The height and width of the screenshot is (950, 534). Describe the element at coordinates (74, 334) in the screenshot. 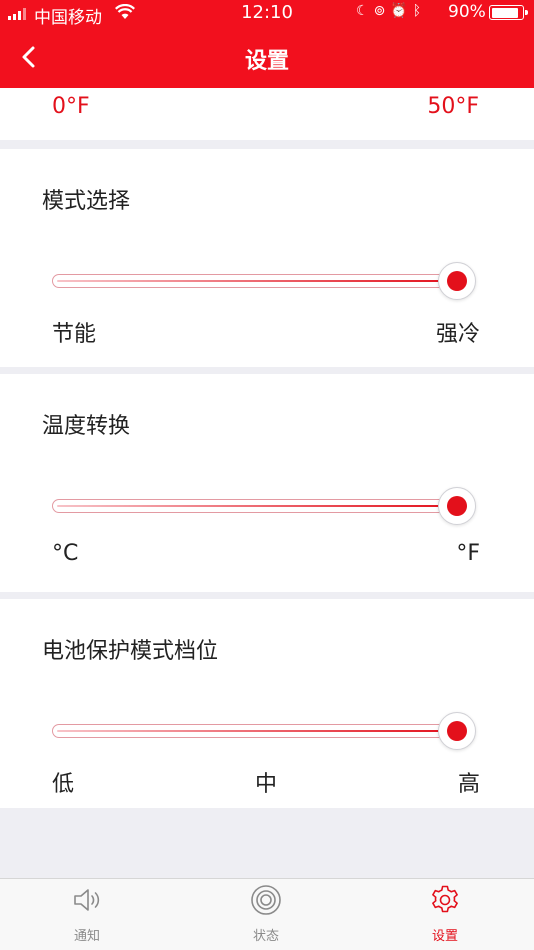

I see `tick-left: 节能` at that location.